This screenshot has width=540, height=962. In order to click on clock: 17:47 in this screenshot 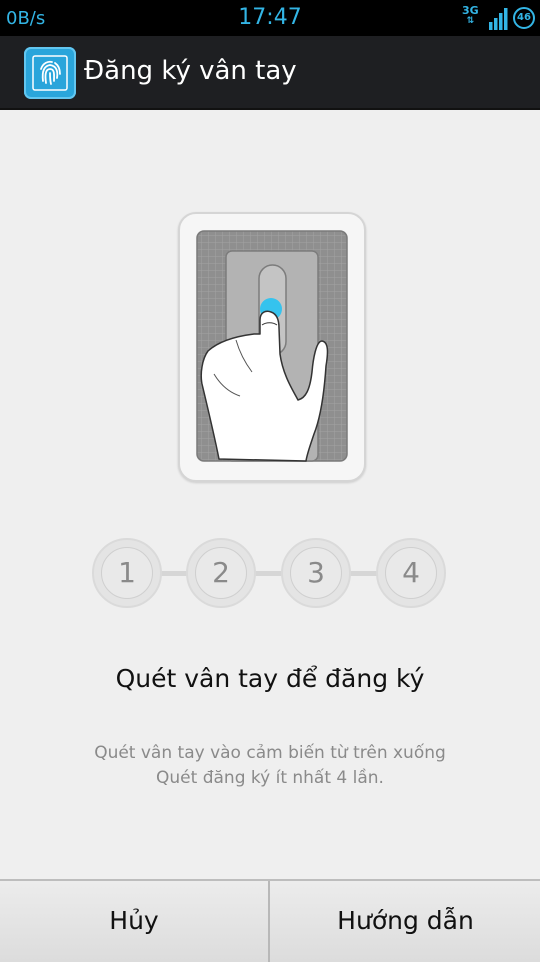, I will do `click(270, 17)`.